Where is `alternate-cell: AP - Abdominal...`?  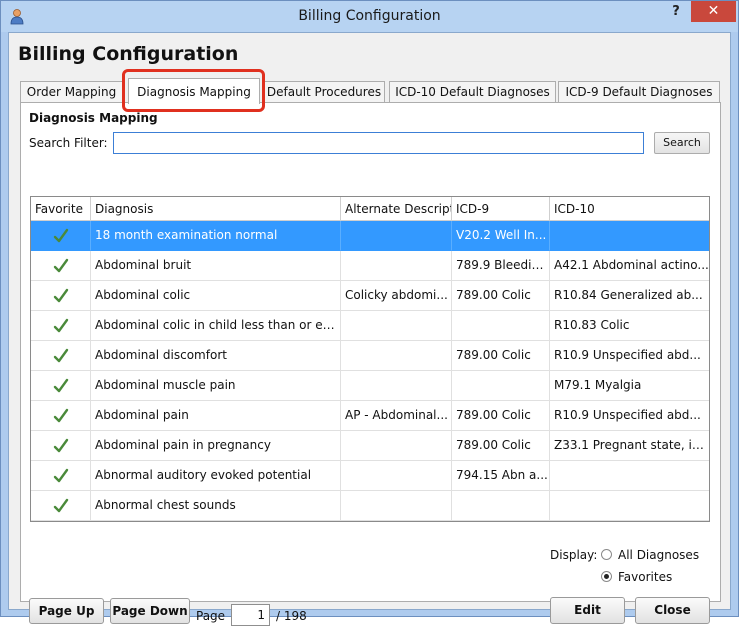
alternate-cell: AP - Abdominal... is located at coordinates (396, 416).